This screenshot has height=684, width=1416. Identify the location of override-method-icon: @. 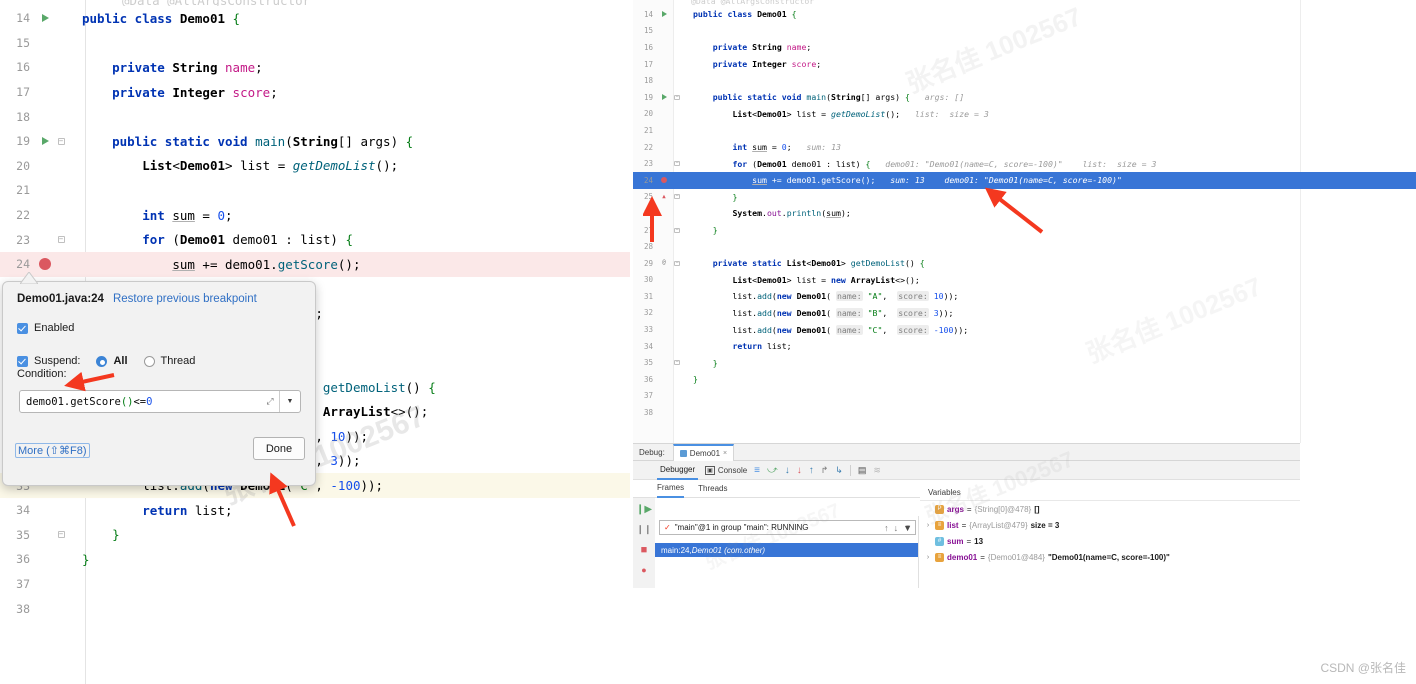
(664, 263).